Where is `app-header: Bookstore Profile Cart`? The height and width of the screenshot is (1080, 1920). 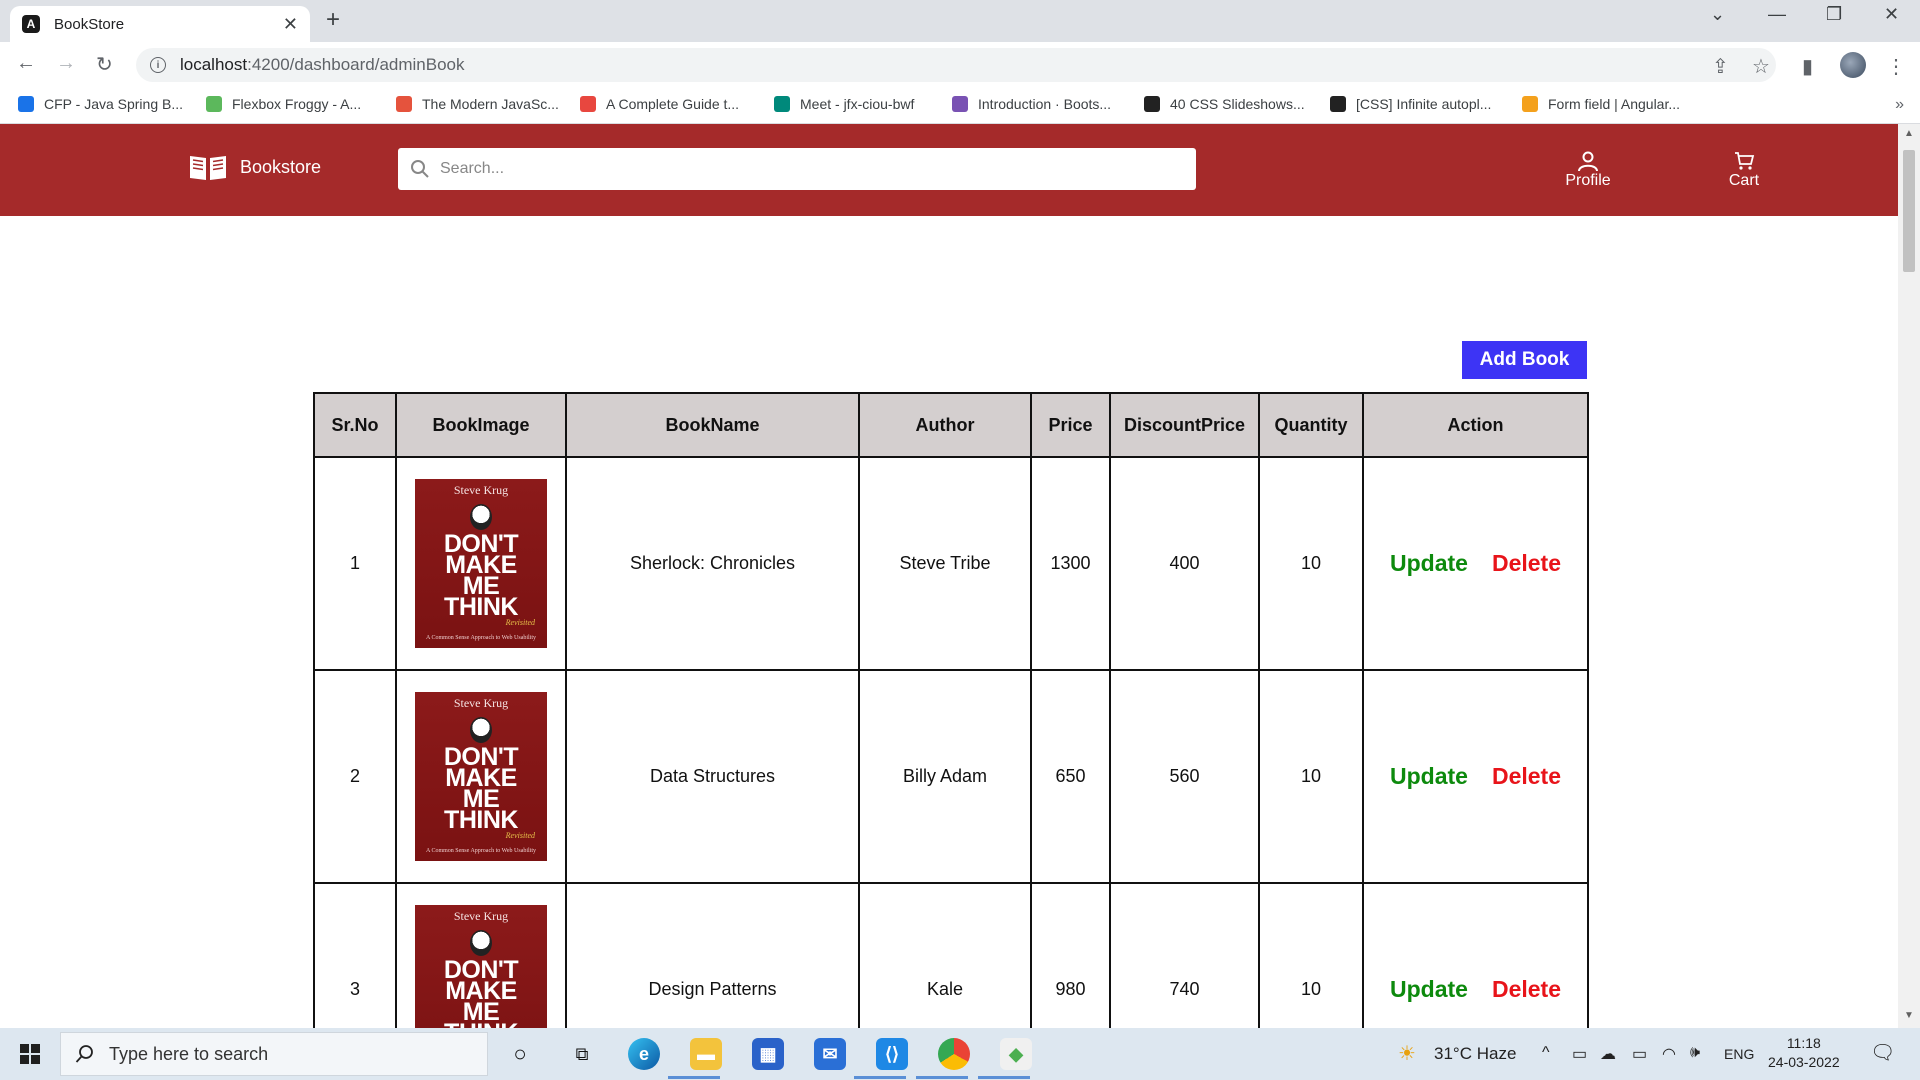
app-header: Bookstore Profile Cart is located at coordinates (949, 170).